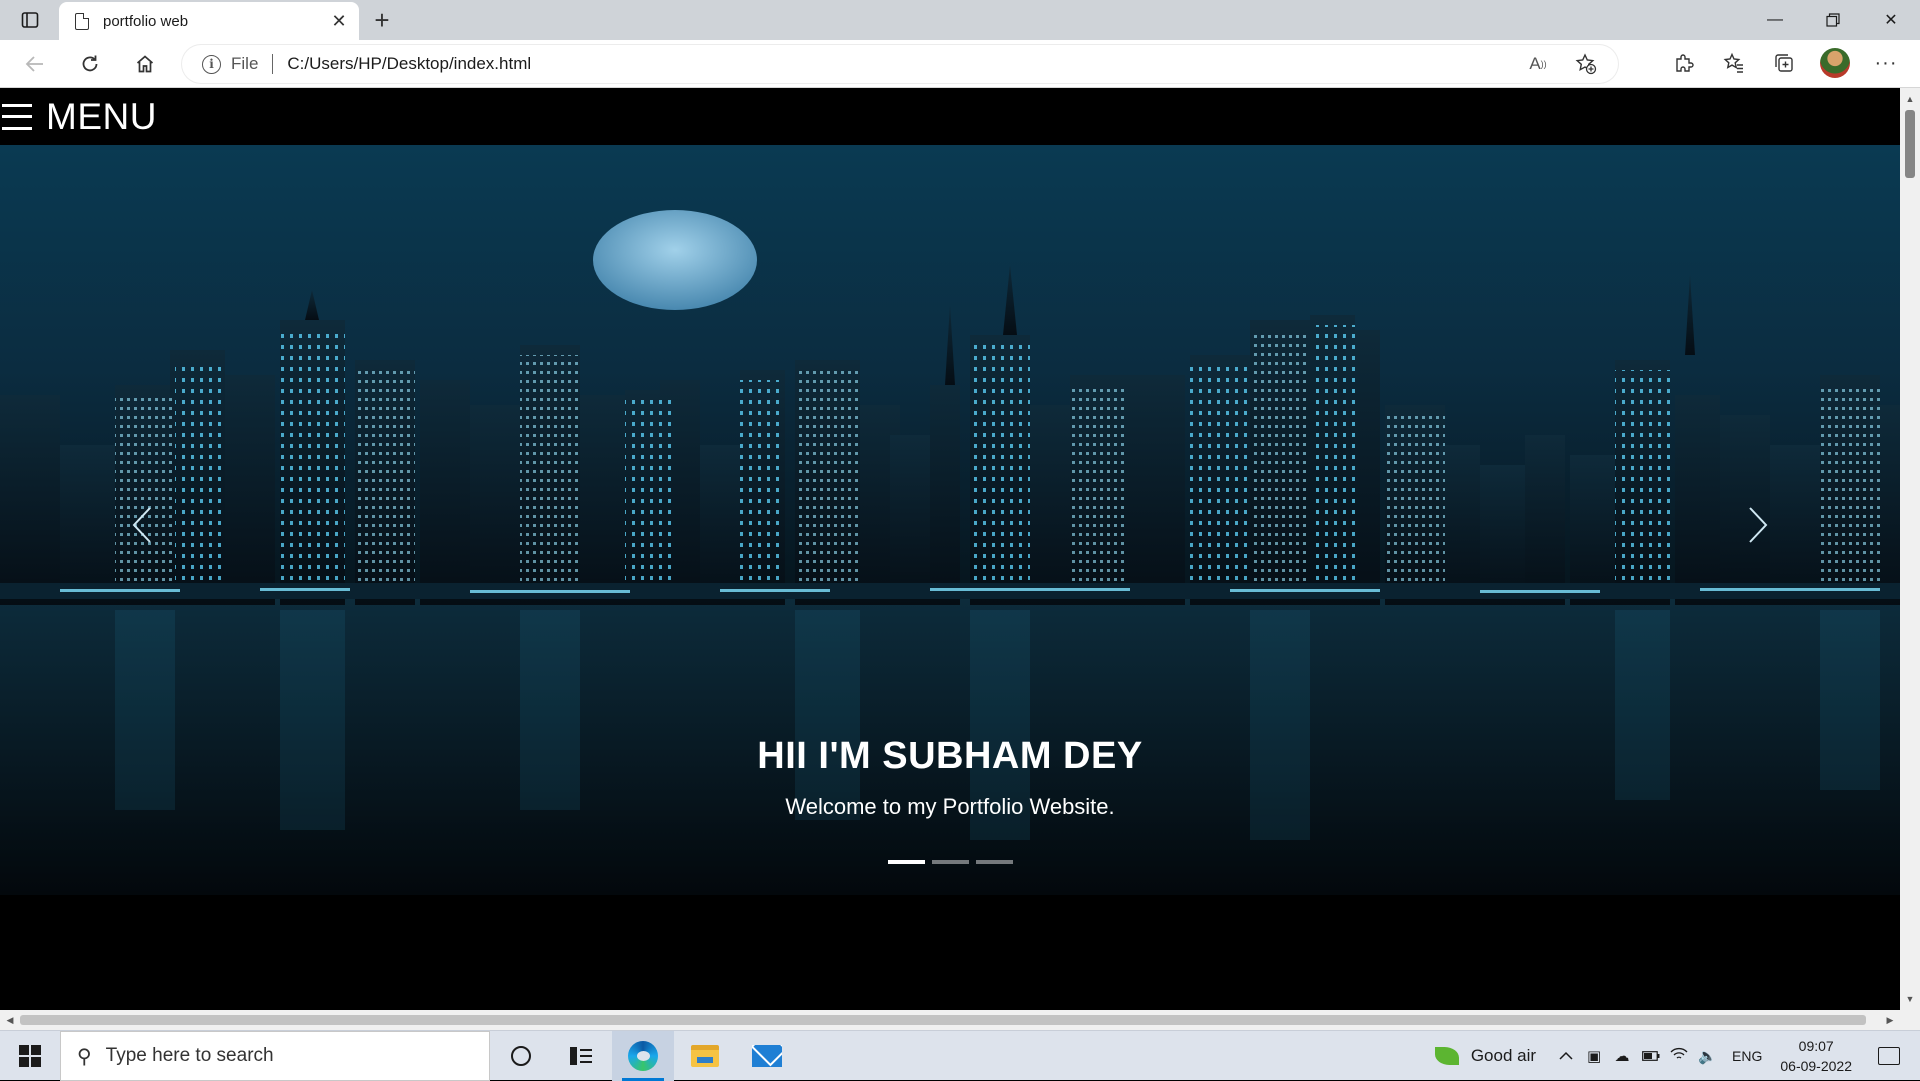 The image size is (1920, 1081). What do you see at coordinates (145, 64) in the screenshot?
I see `home-button` at bounding box center [145, 64].